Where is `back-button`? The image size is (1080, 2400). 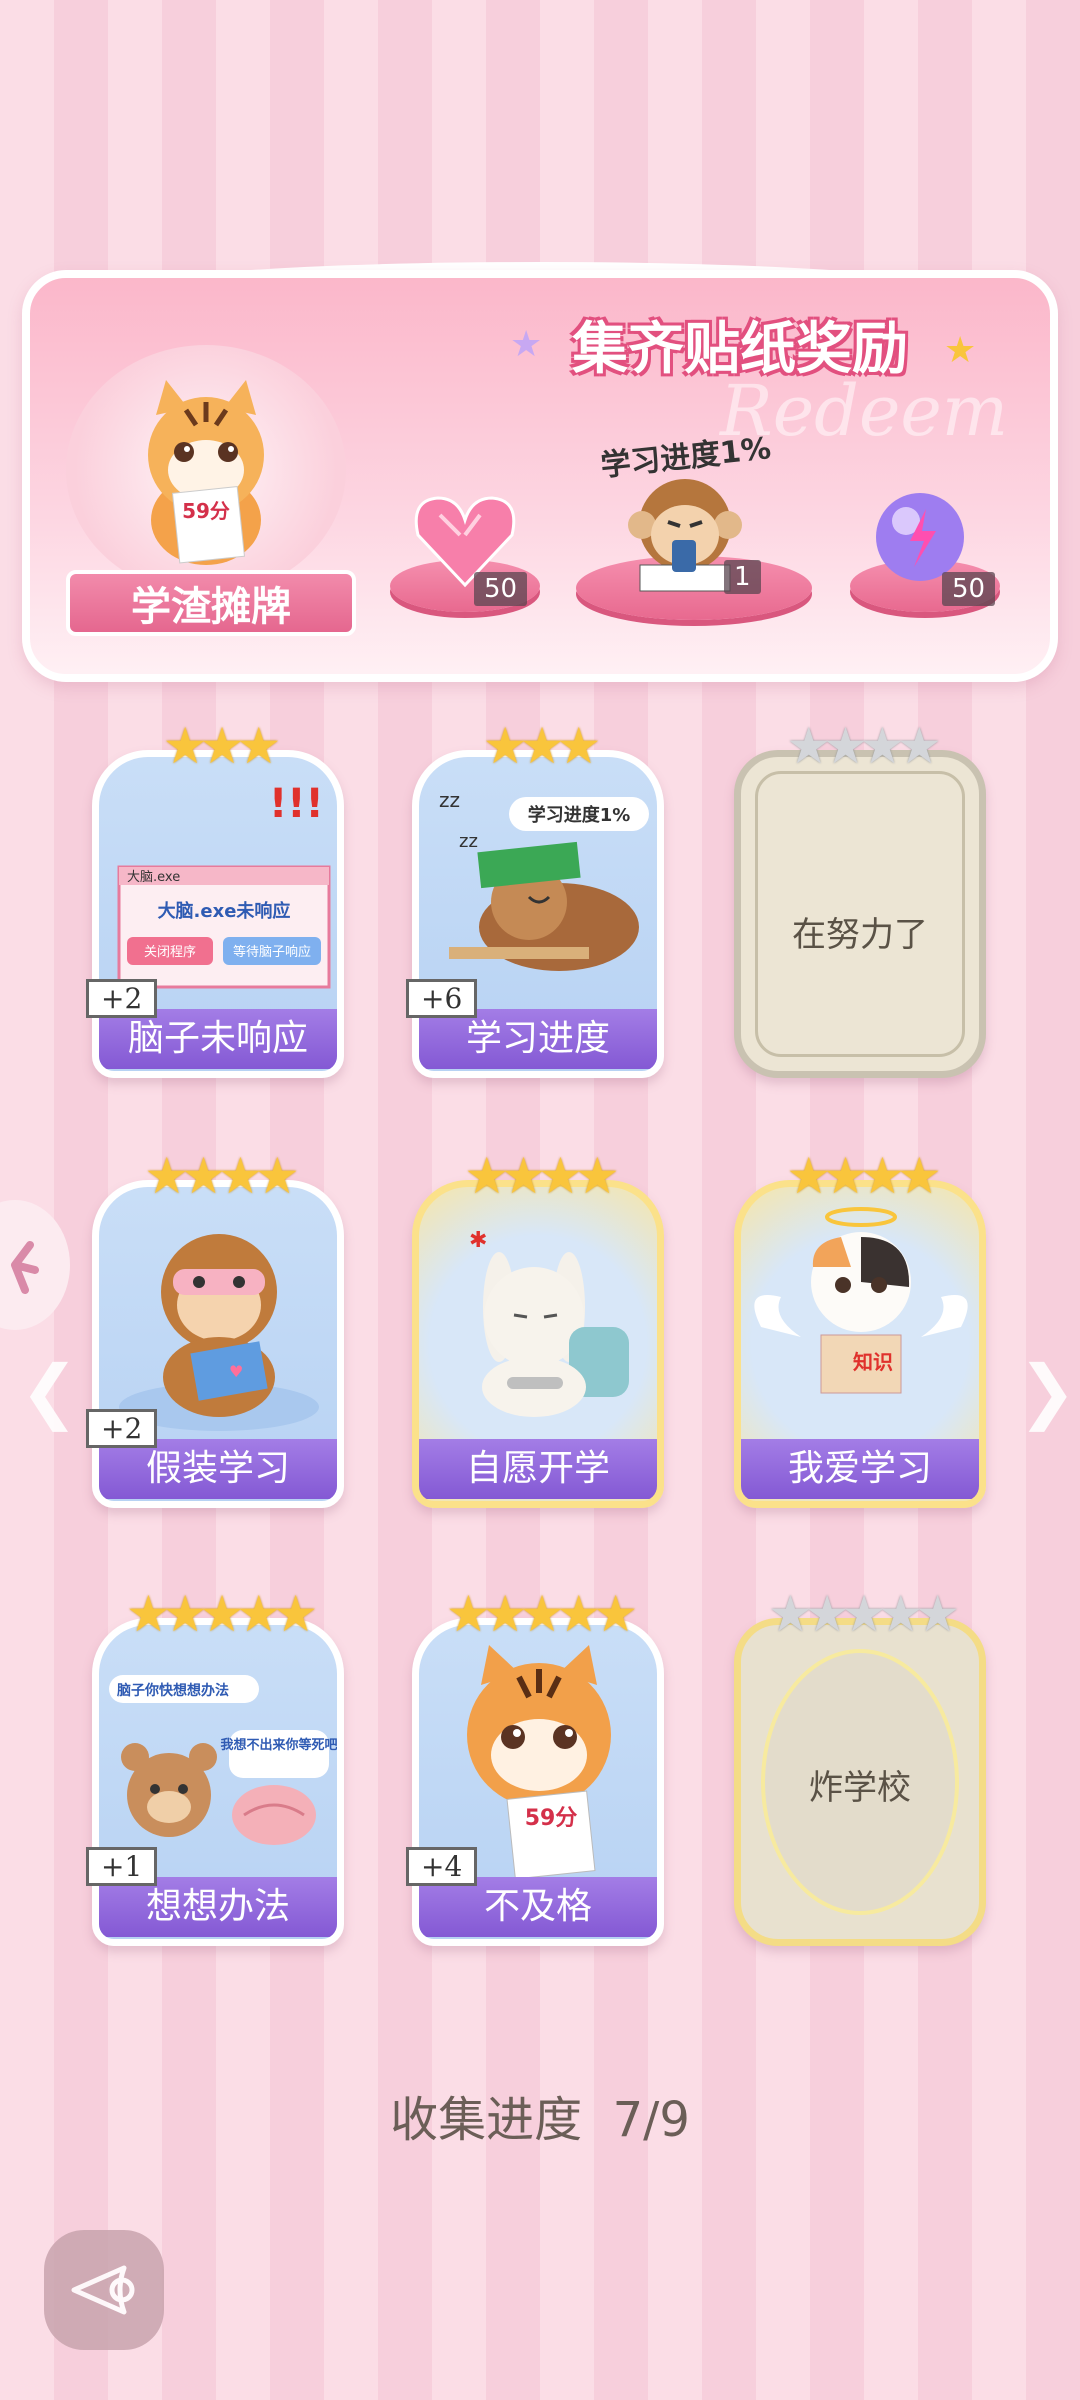
back-button is located at coordinates (104, 2290).